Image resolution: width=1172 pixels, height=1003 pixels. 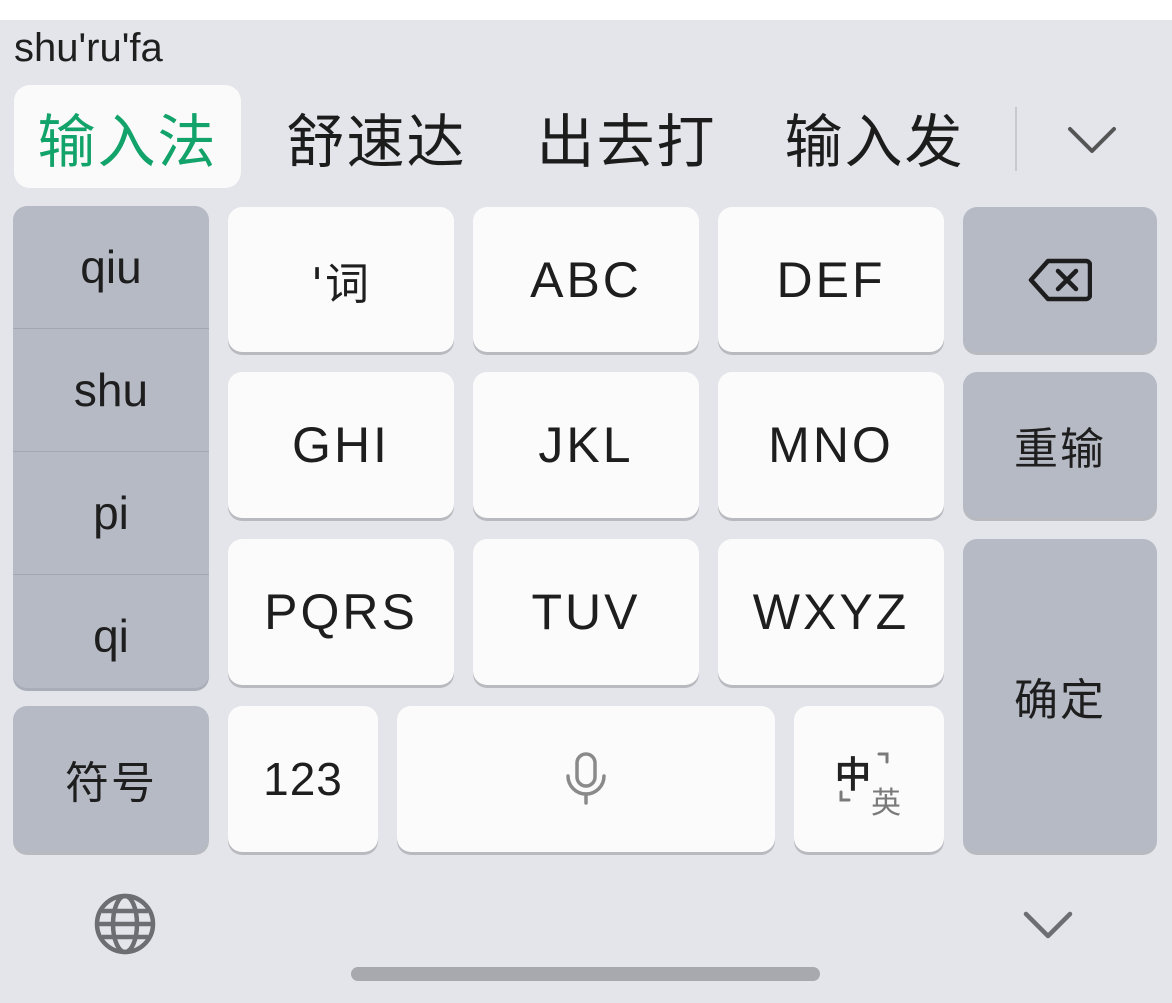 I want to click on key-label: TUV, so click(x=586, y=612).